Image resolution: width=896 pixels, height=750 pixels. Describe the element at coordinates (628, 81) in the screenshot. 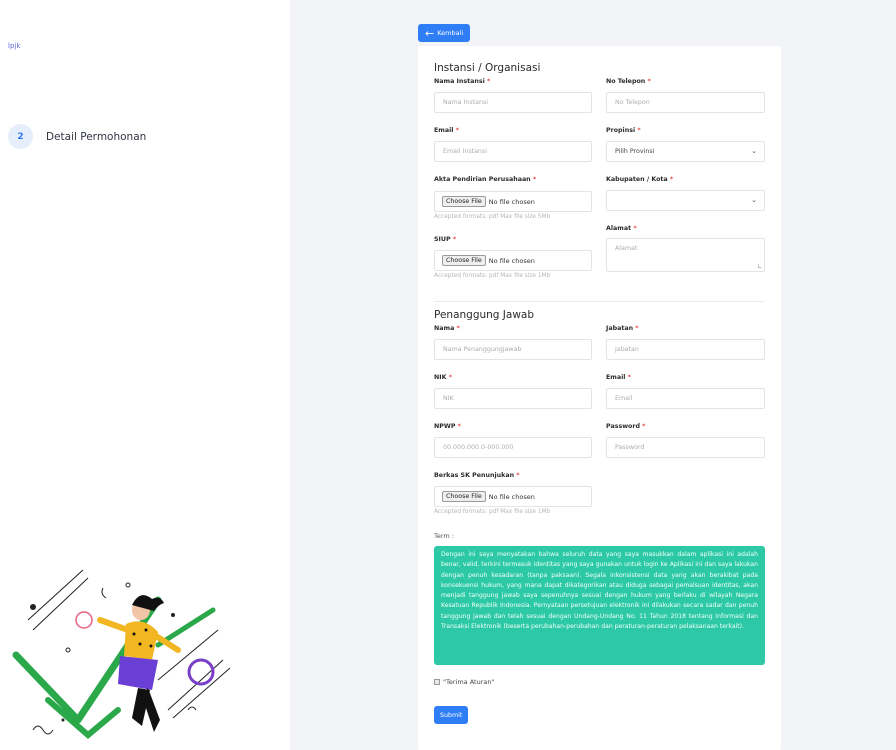

I see `label-no-telepon: No Telepon *` at that location.